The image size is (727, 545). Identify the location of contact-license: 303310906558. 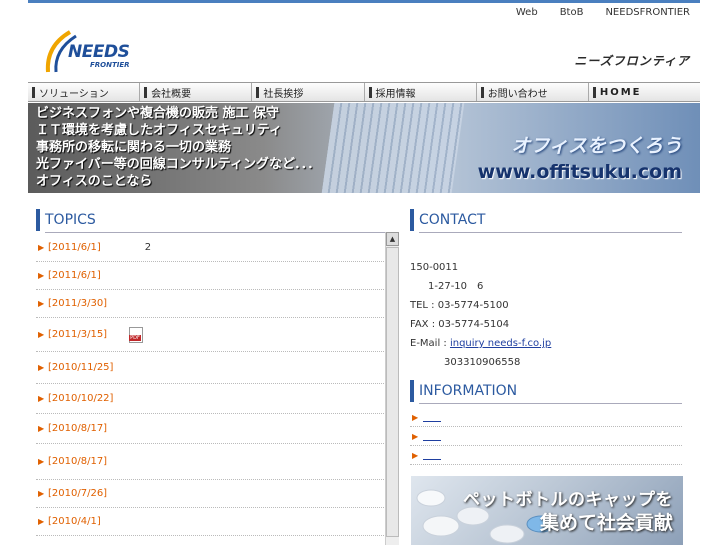
(482, 362).